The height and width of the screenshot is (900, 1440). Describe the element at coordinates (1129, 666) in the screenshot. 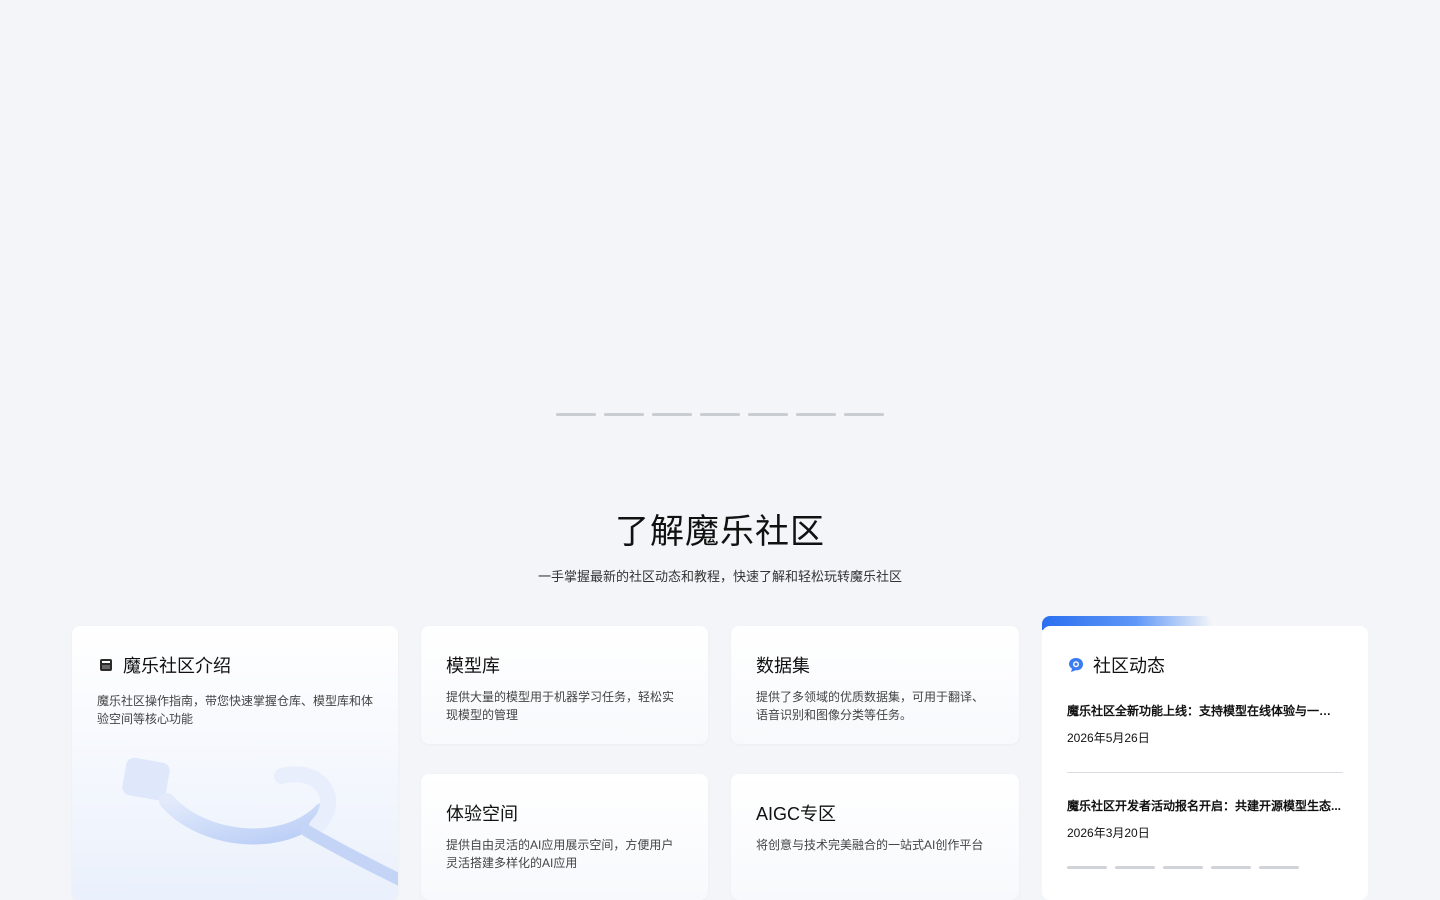

I see `news-panel-title: 社区动态` at that location.